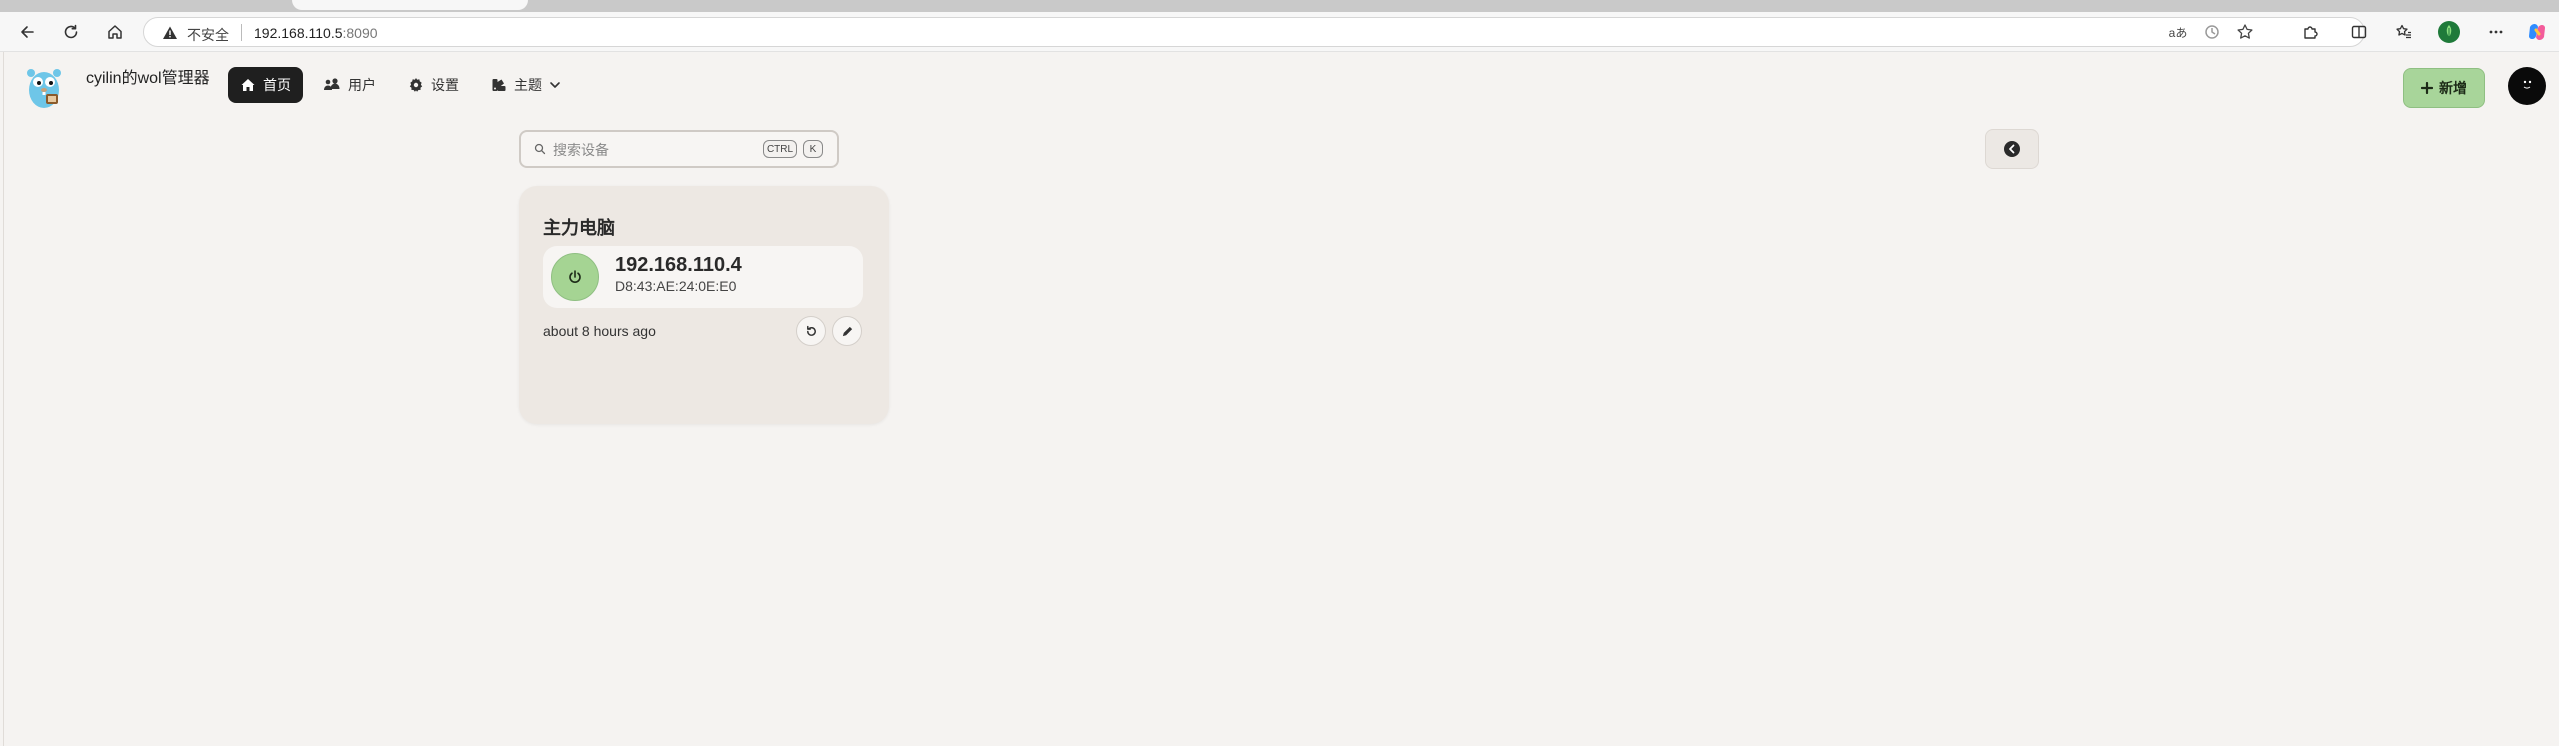 The height and width of the screenshot is (746, 2559). I want to click on nav-item-theme: 主题, so click(526, 85).